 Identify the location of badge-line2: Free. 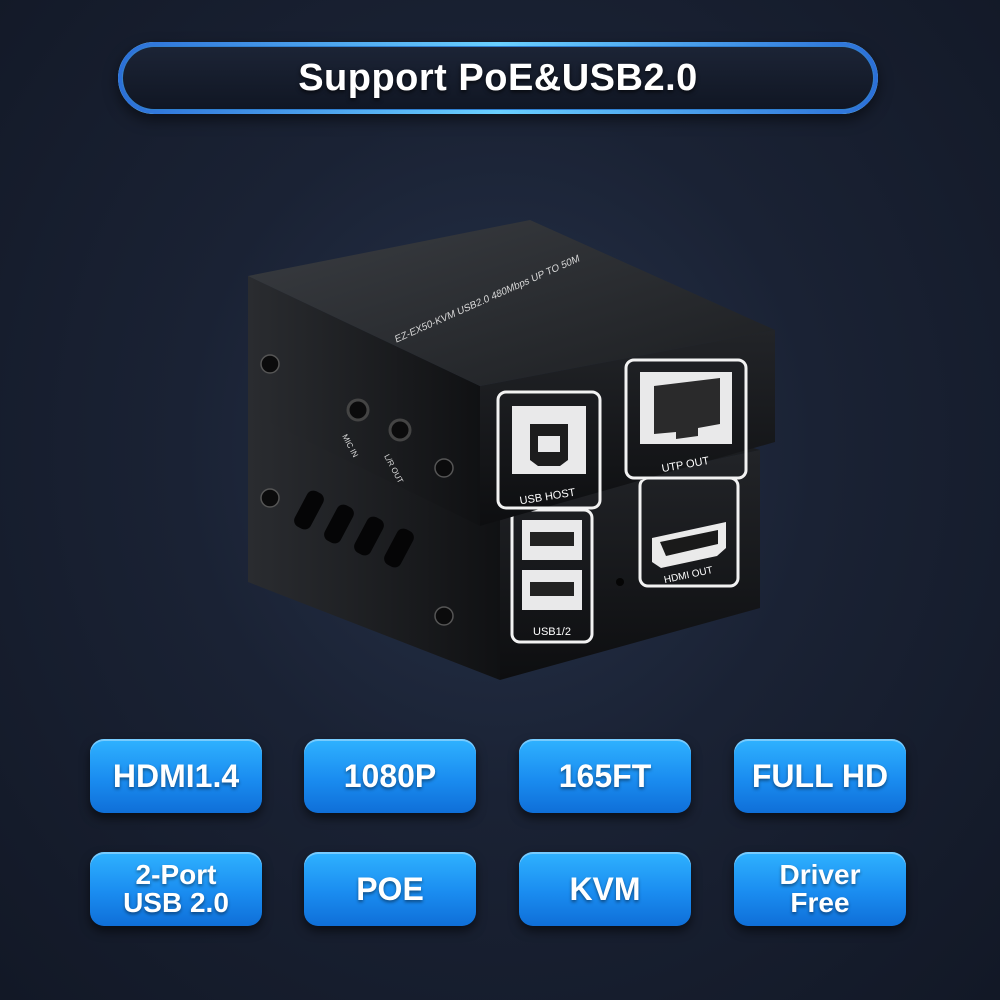
(820, 902).